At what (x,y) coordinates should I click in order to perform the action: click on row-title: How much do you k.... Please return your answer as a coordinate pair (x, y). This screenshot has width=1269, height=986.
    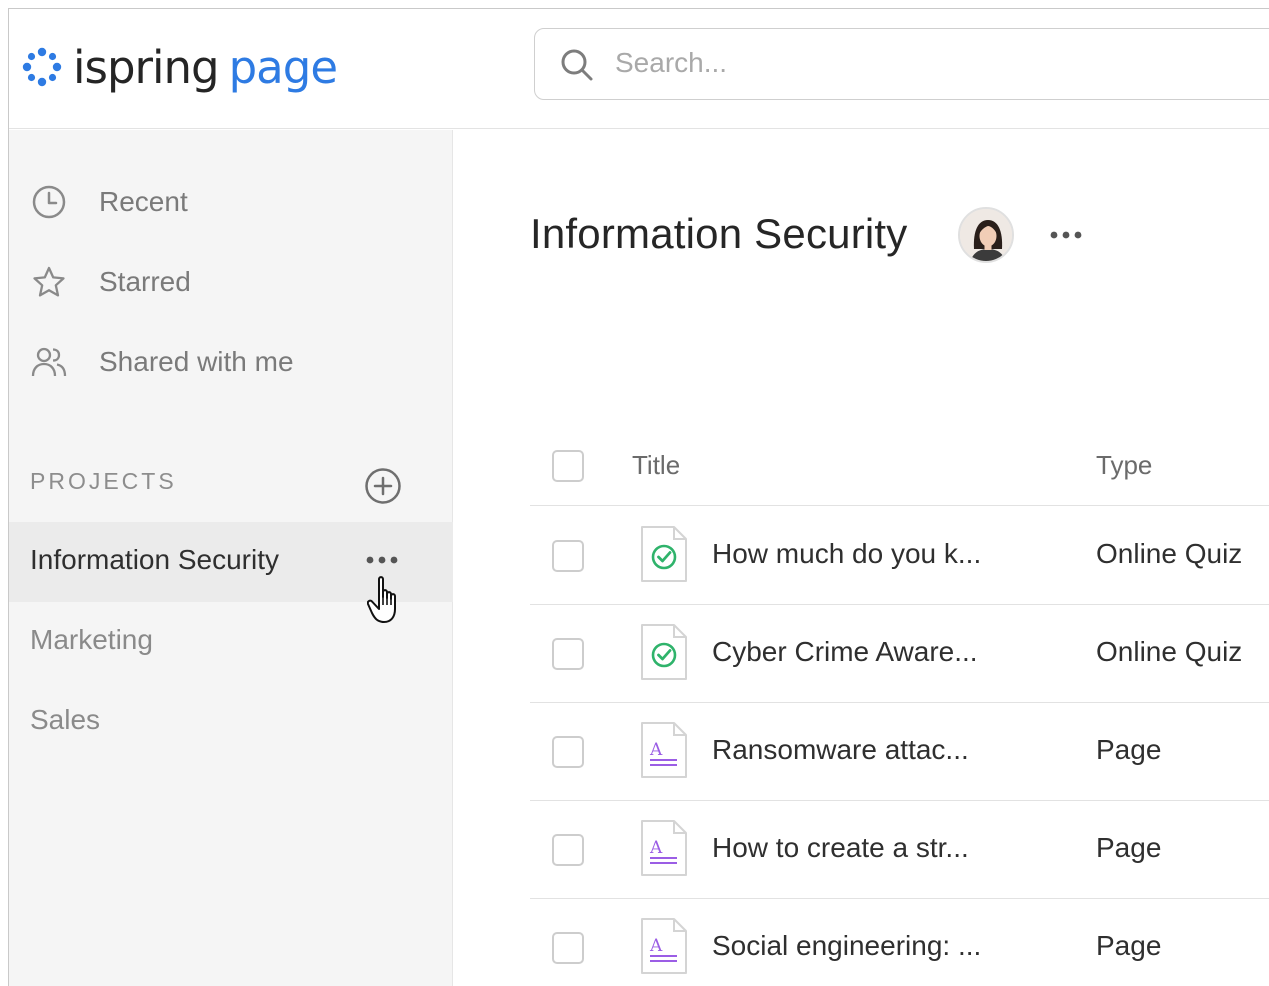
    Looking at the image, I should click on (847, 553).